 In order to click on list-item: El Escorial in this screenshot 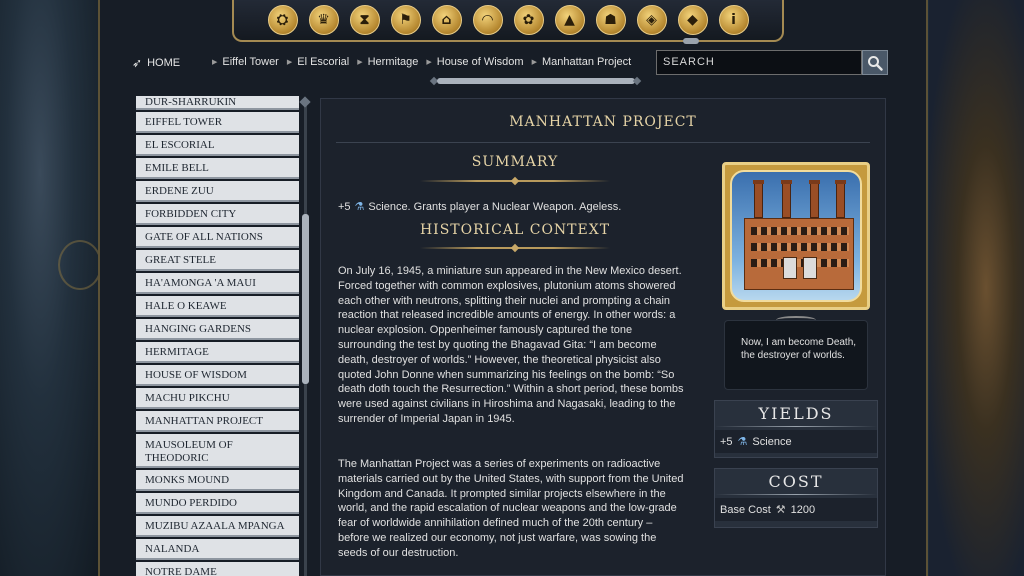, I will do `click(217, 145)`.